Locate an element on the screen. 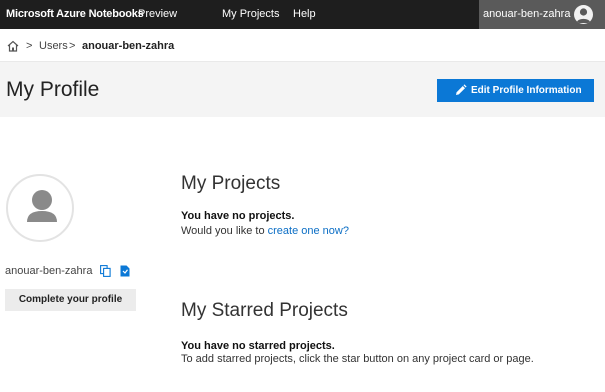  user-avatar-icon is located at coordinates (583, 14).